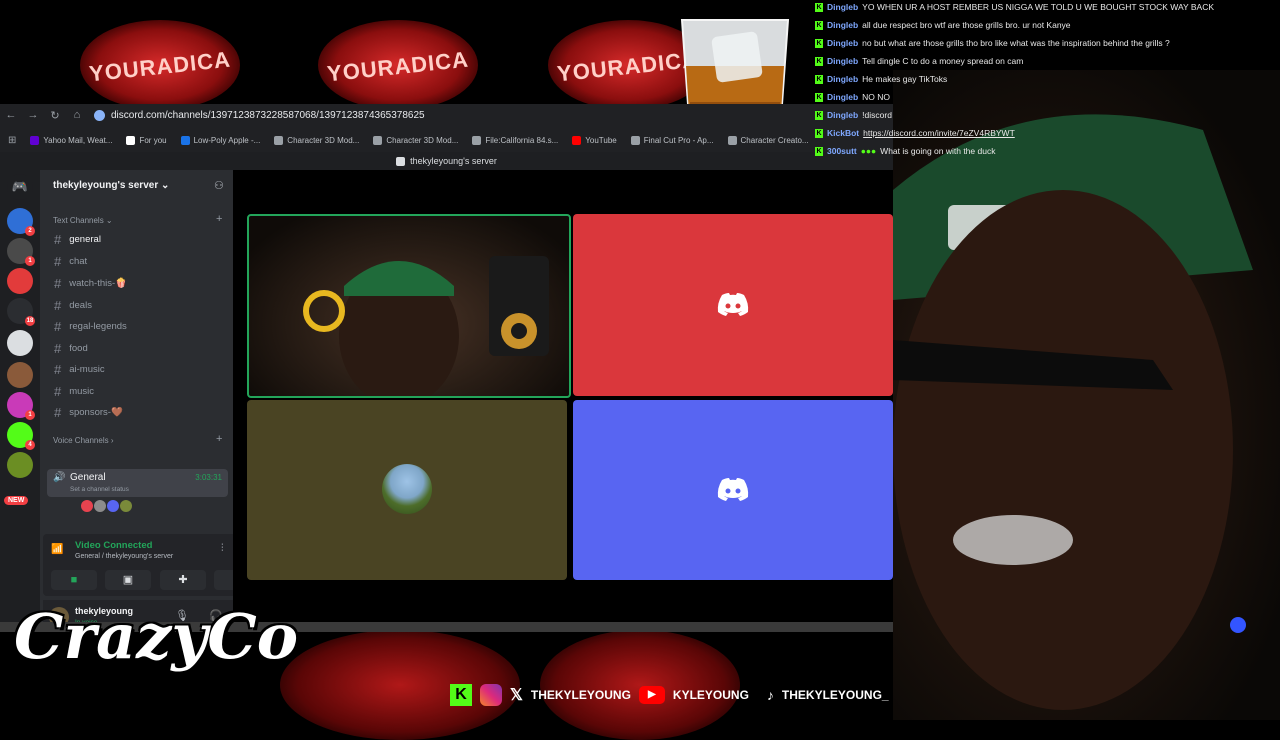  Describe the element at coordinates (868, 151) in the screenshot. I see `emote-icons: ●●●` at that location.